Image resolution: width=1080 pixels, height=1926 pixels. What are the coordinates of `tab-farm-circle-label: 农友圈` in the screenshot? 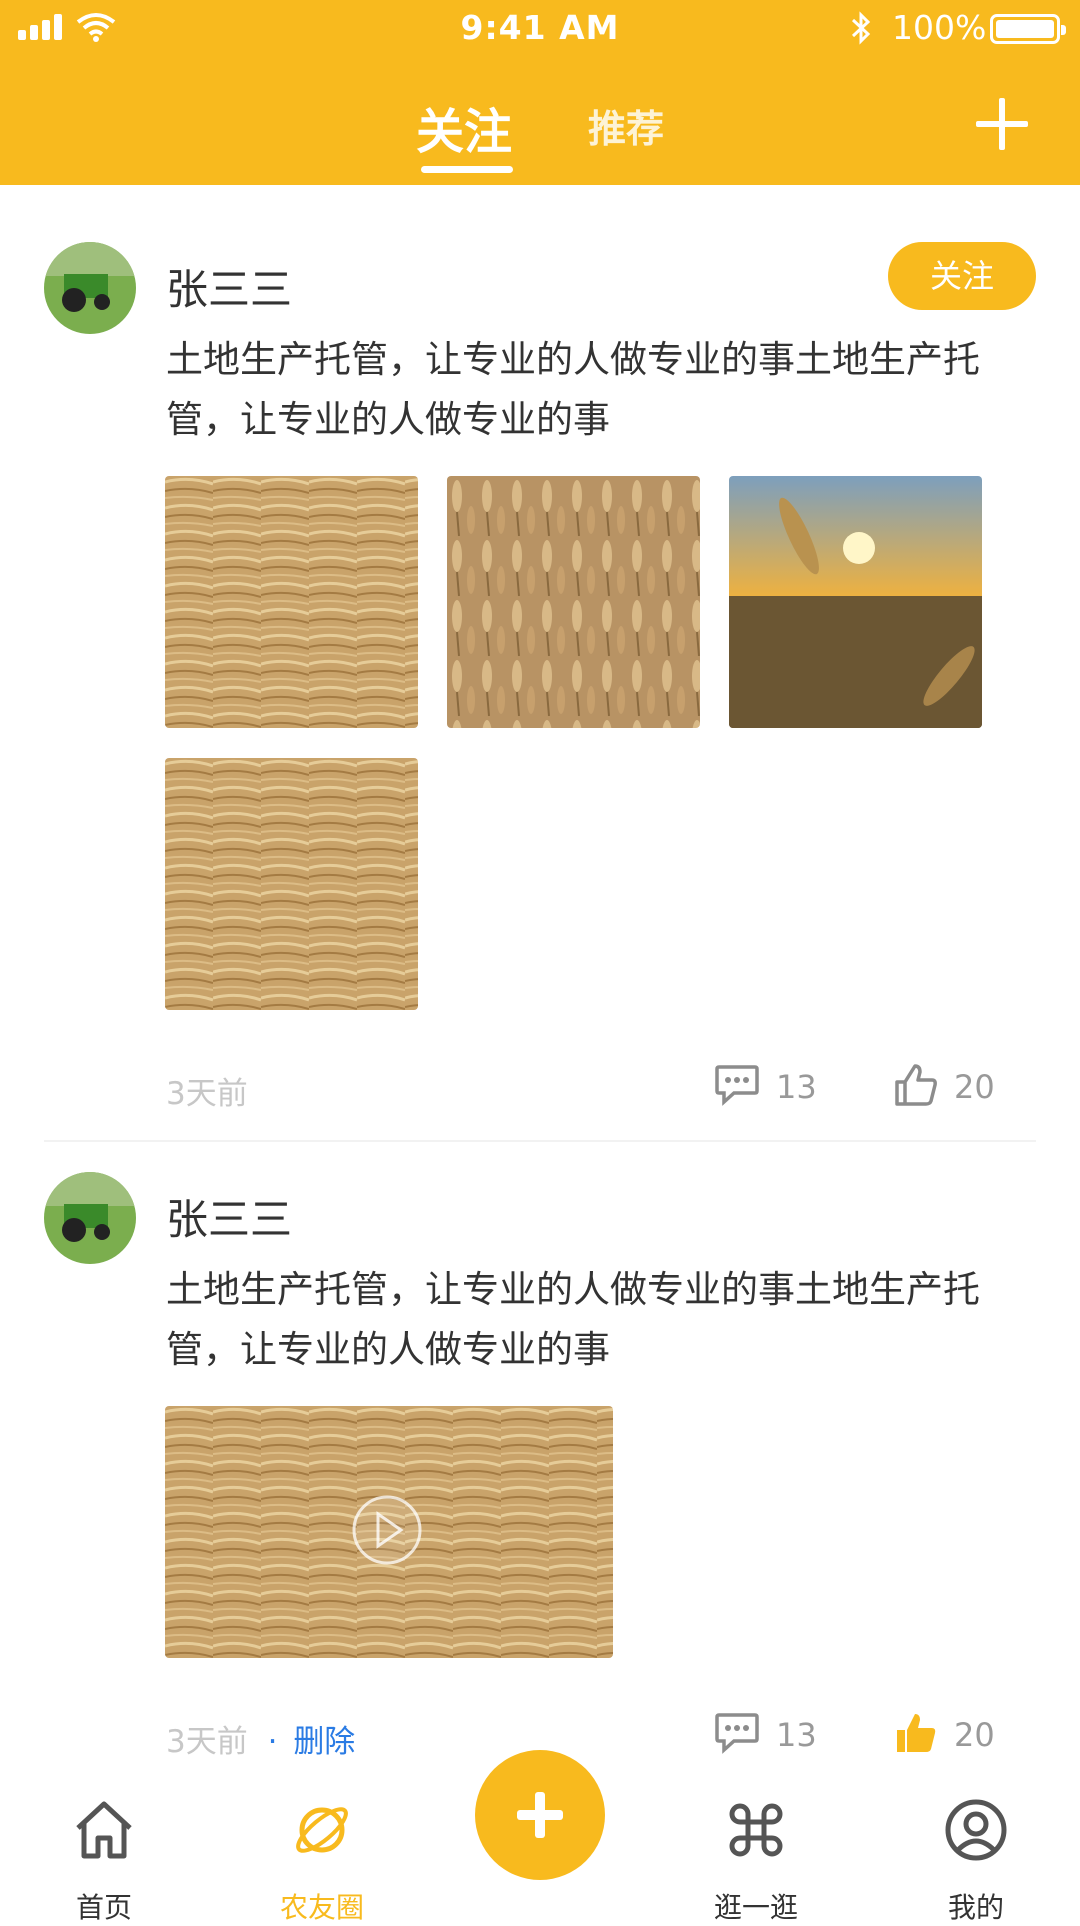 It's located at (321, 1907).